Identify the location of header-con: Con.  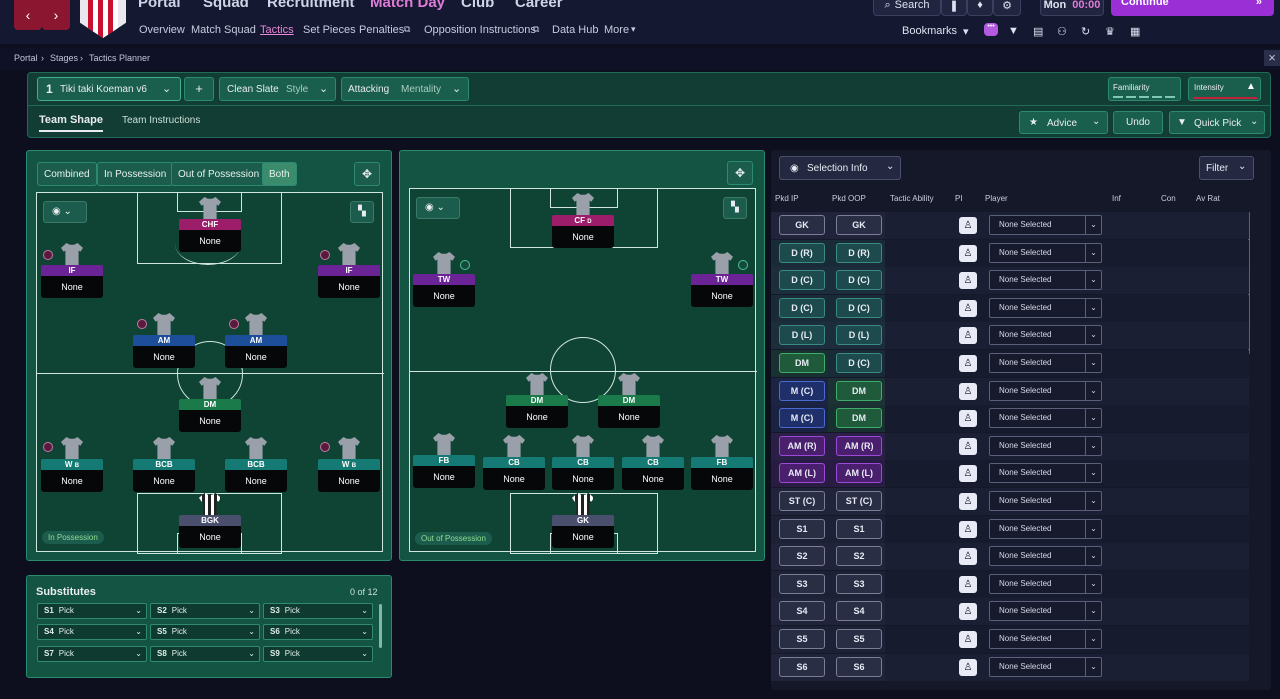
(1168, 198).